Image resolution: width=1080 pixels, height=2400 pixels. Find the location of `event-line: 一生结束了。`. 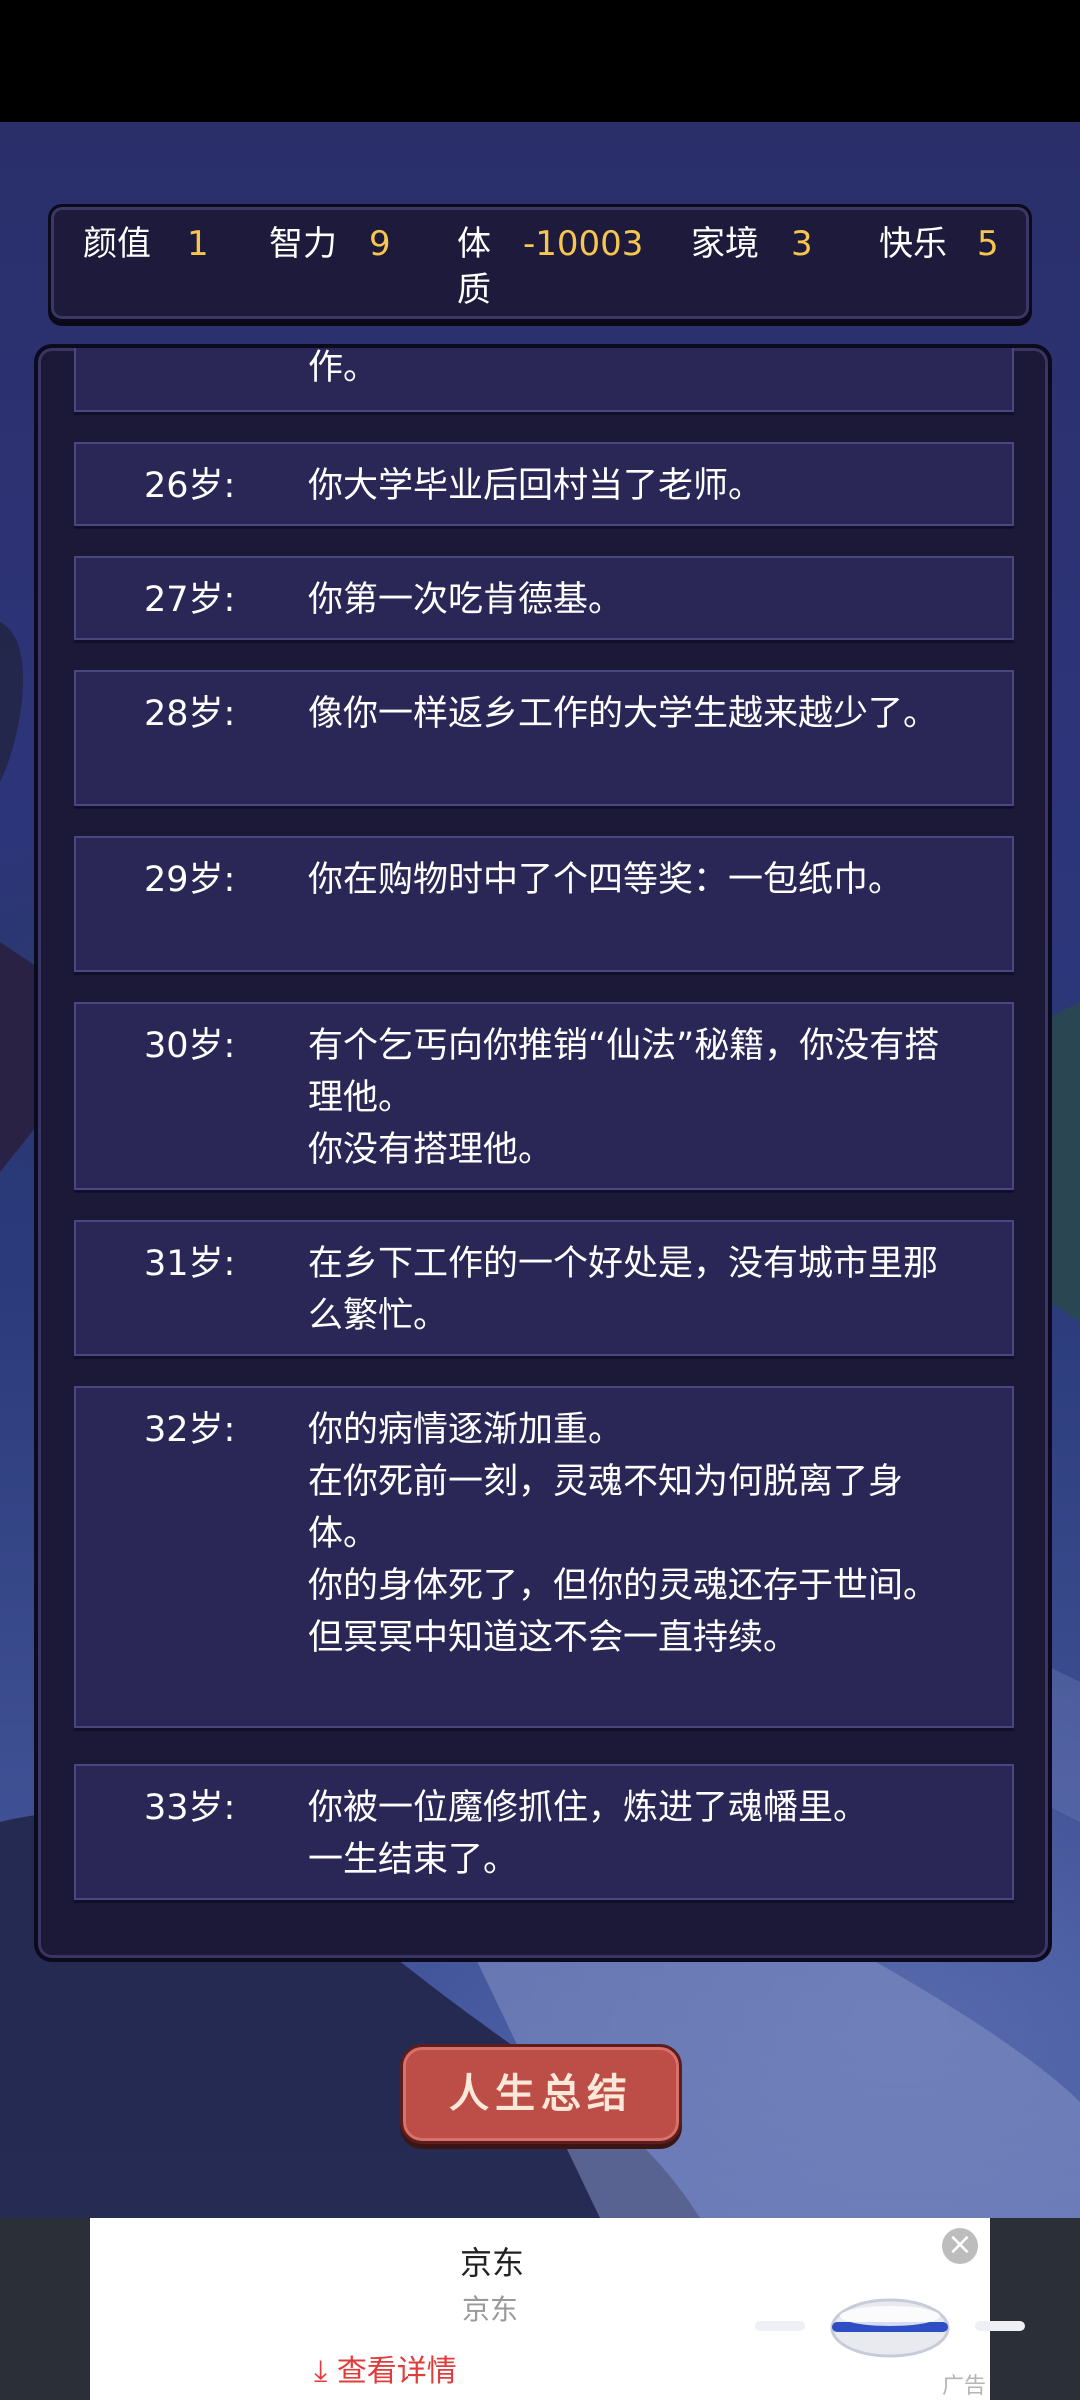

event-line: 一生结束了。 is located at coordinates (413, 1860).